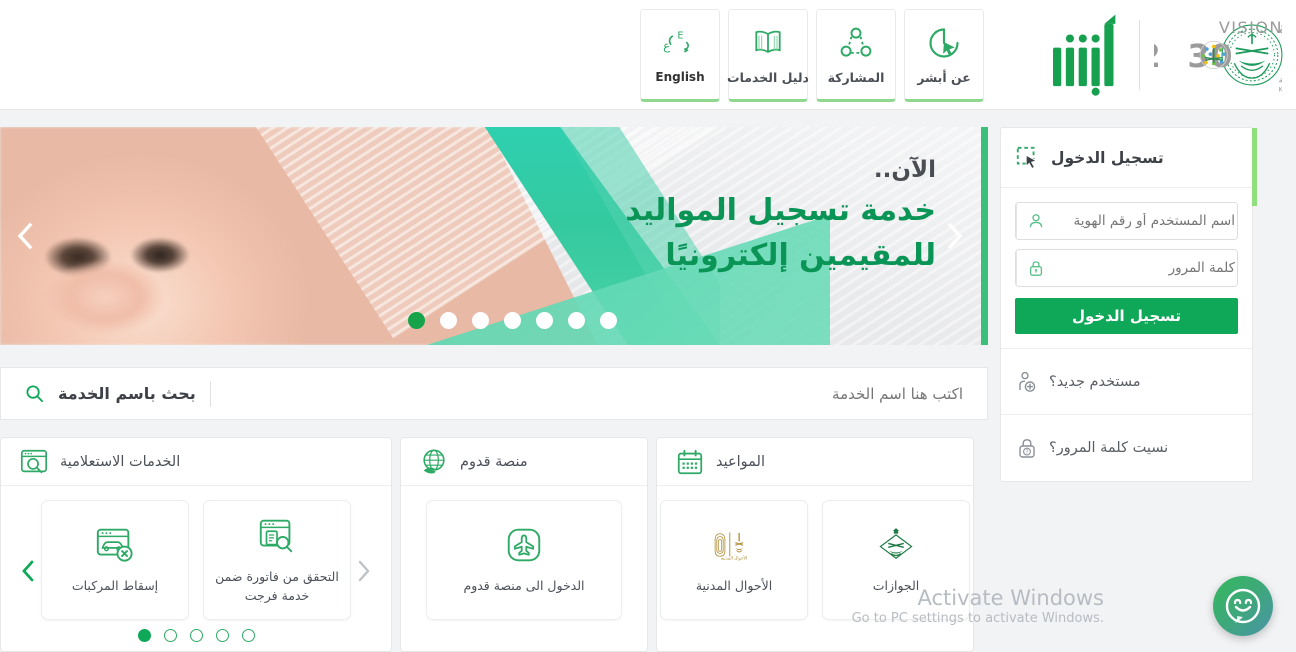 The width and height of the screenshot is (1296, 652). Describe the element at coordinates (680, 36) in the screenshot. I see `svg-text: E` at that location.